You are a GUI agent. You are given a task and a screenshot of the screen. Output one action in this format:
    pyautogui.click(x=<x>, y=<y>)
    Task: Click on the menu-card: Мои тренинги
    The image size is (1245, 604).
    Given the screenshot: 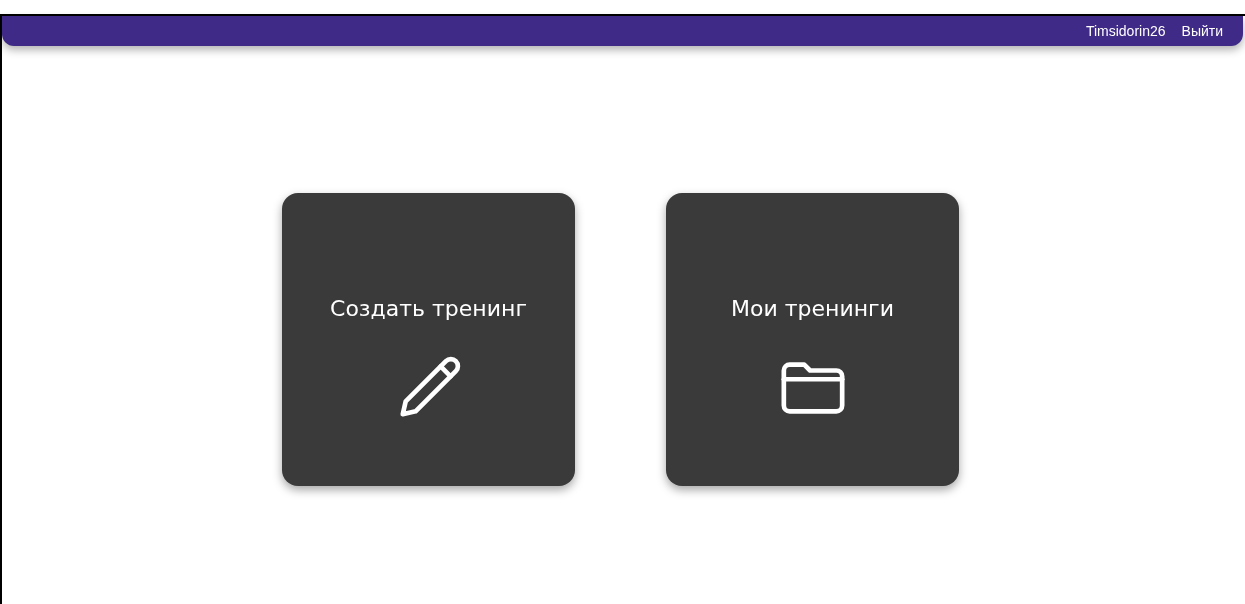 What is the action you would take?
    pyautogui.click(x=812, y=339)
    